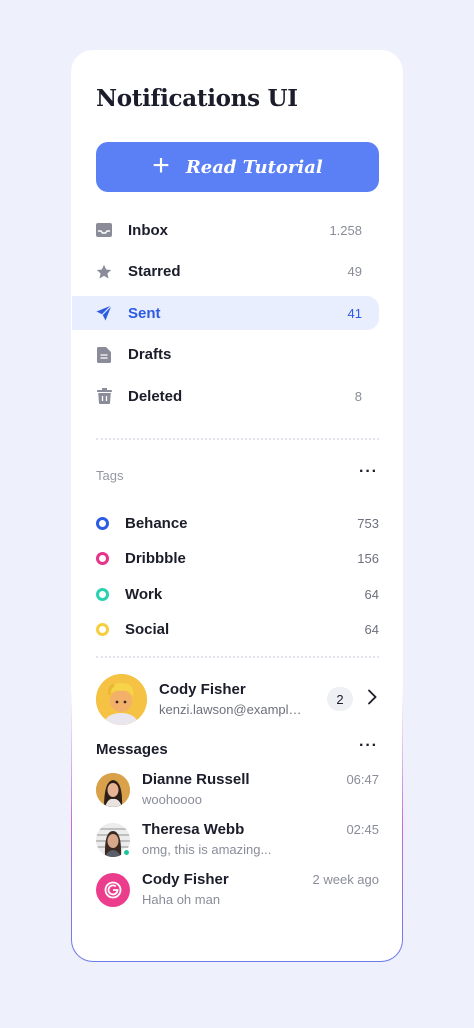 The height and width of the screenshot is (1028, 474). I want to click on plus-icon: +, so click(161, 165).